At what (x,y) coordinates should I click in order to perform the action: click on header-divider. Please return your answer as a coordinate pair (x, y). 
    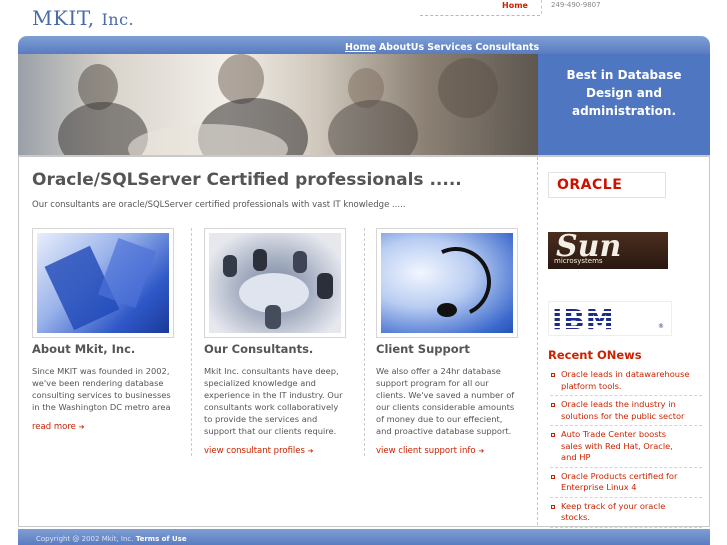
    Looking at the image, I should click on (480, 15).